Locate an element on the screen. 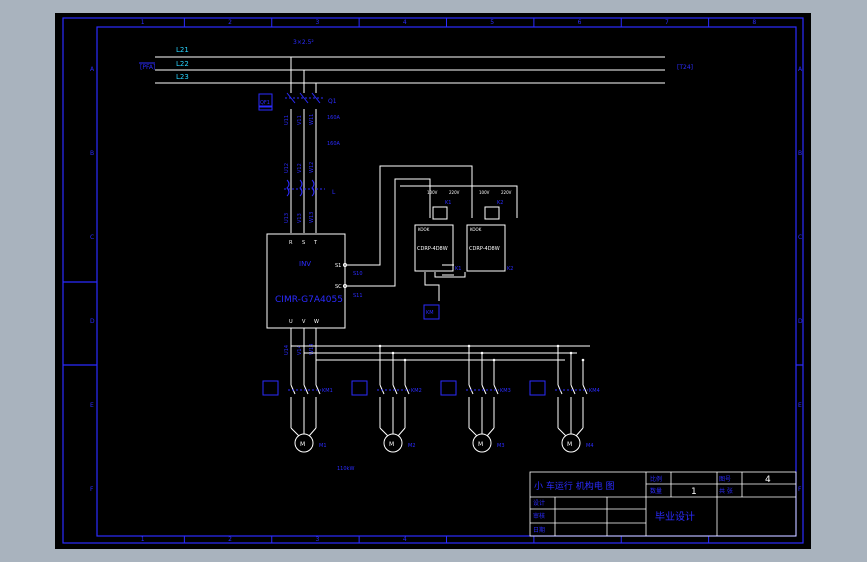  inverter-model: CIMR-G7A4055 is located at coordinates (309, 300).